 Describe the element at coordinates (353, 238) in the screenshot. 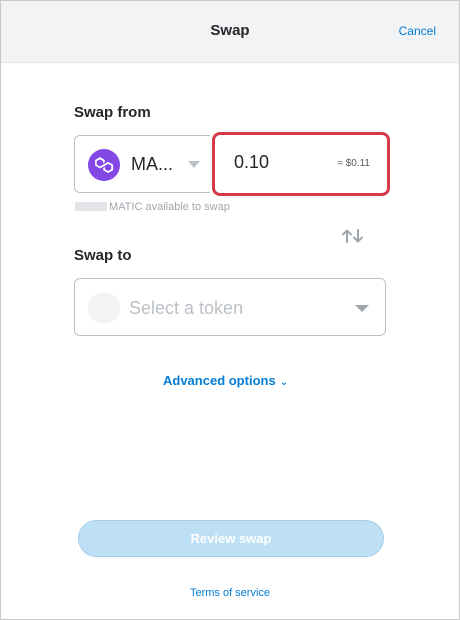

I see `swap-direction-icon` at that location.